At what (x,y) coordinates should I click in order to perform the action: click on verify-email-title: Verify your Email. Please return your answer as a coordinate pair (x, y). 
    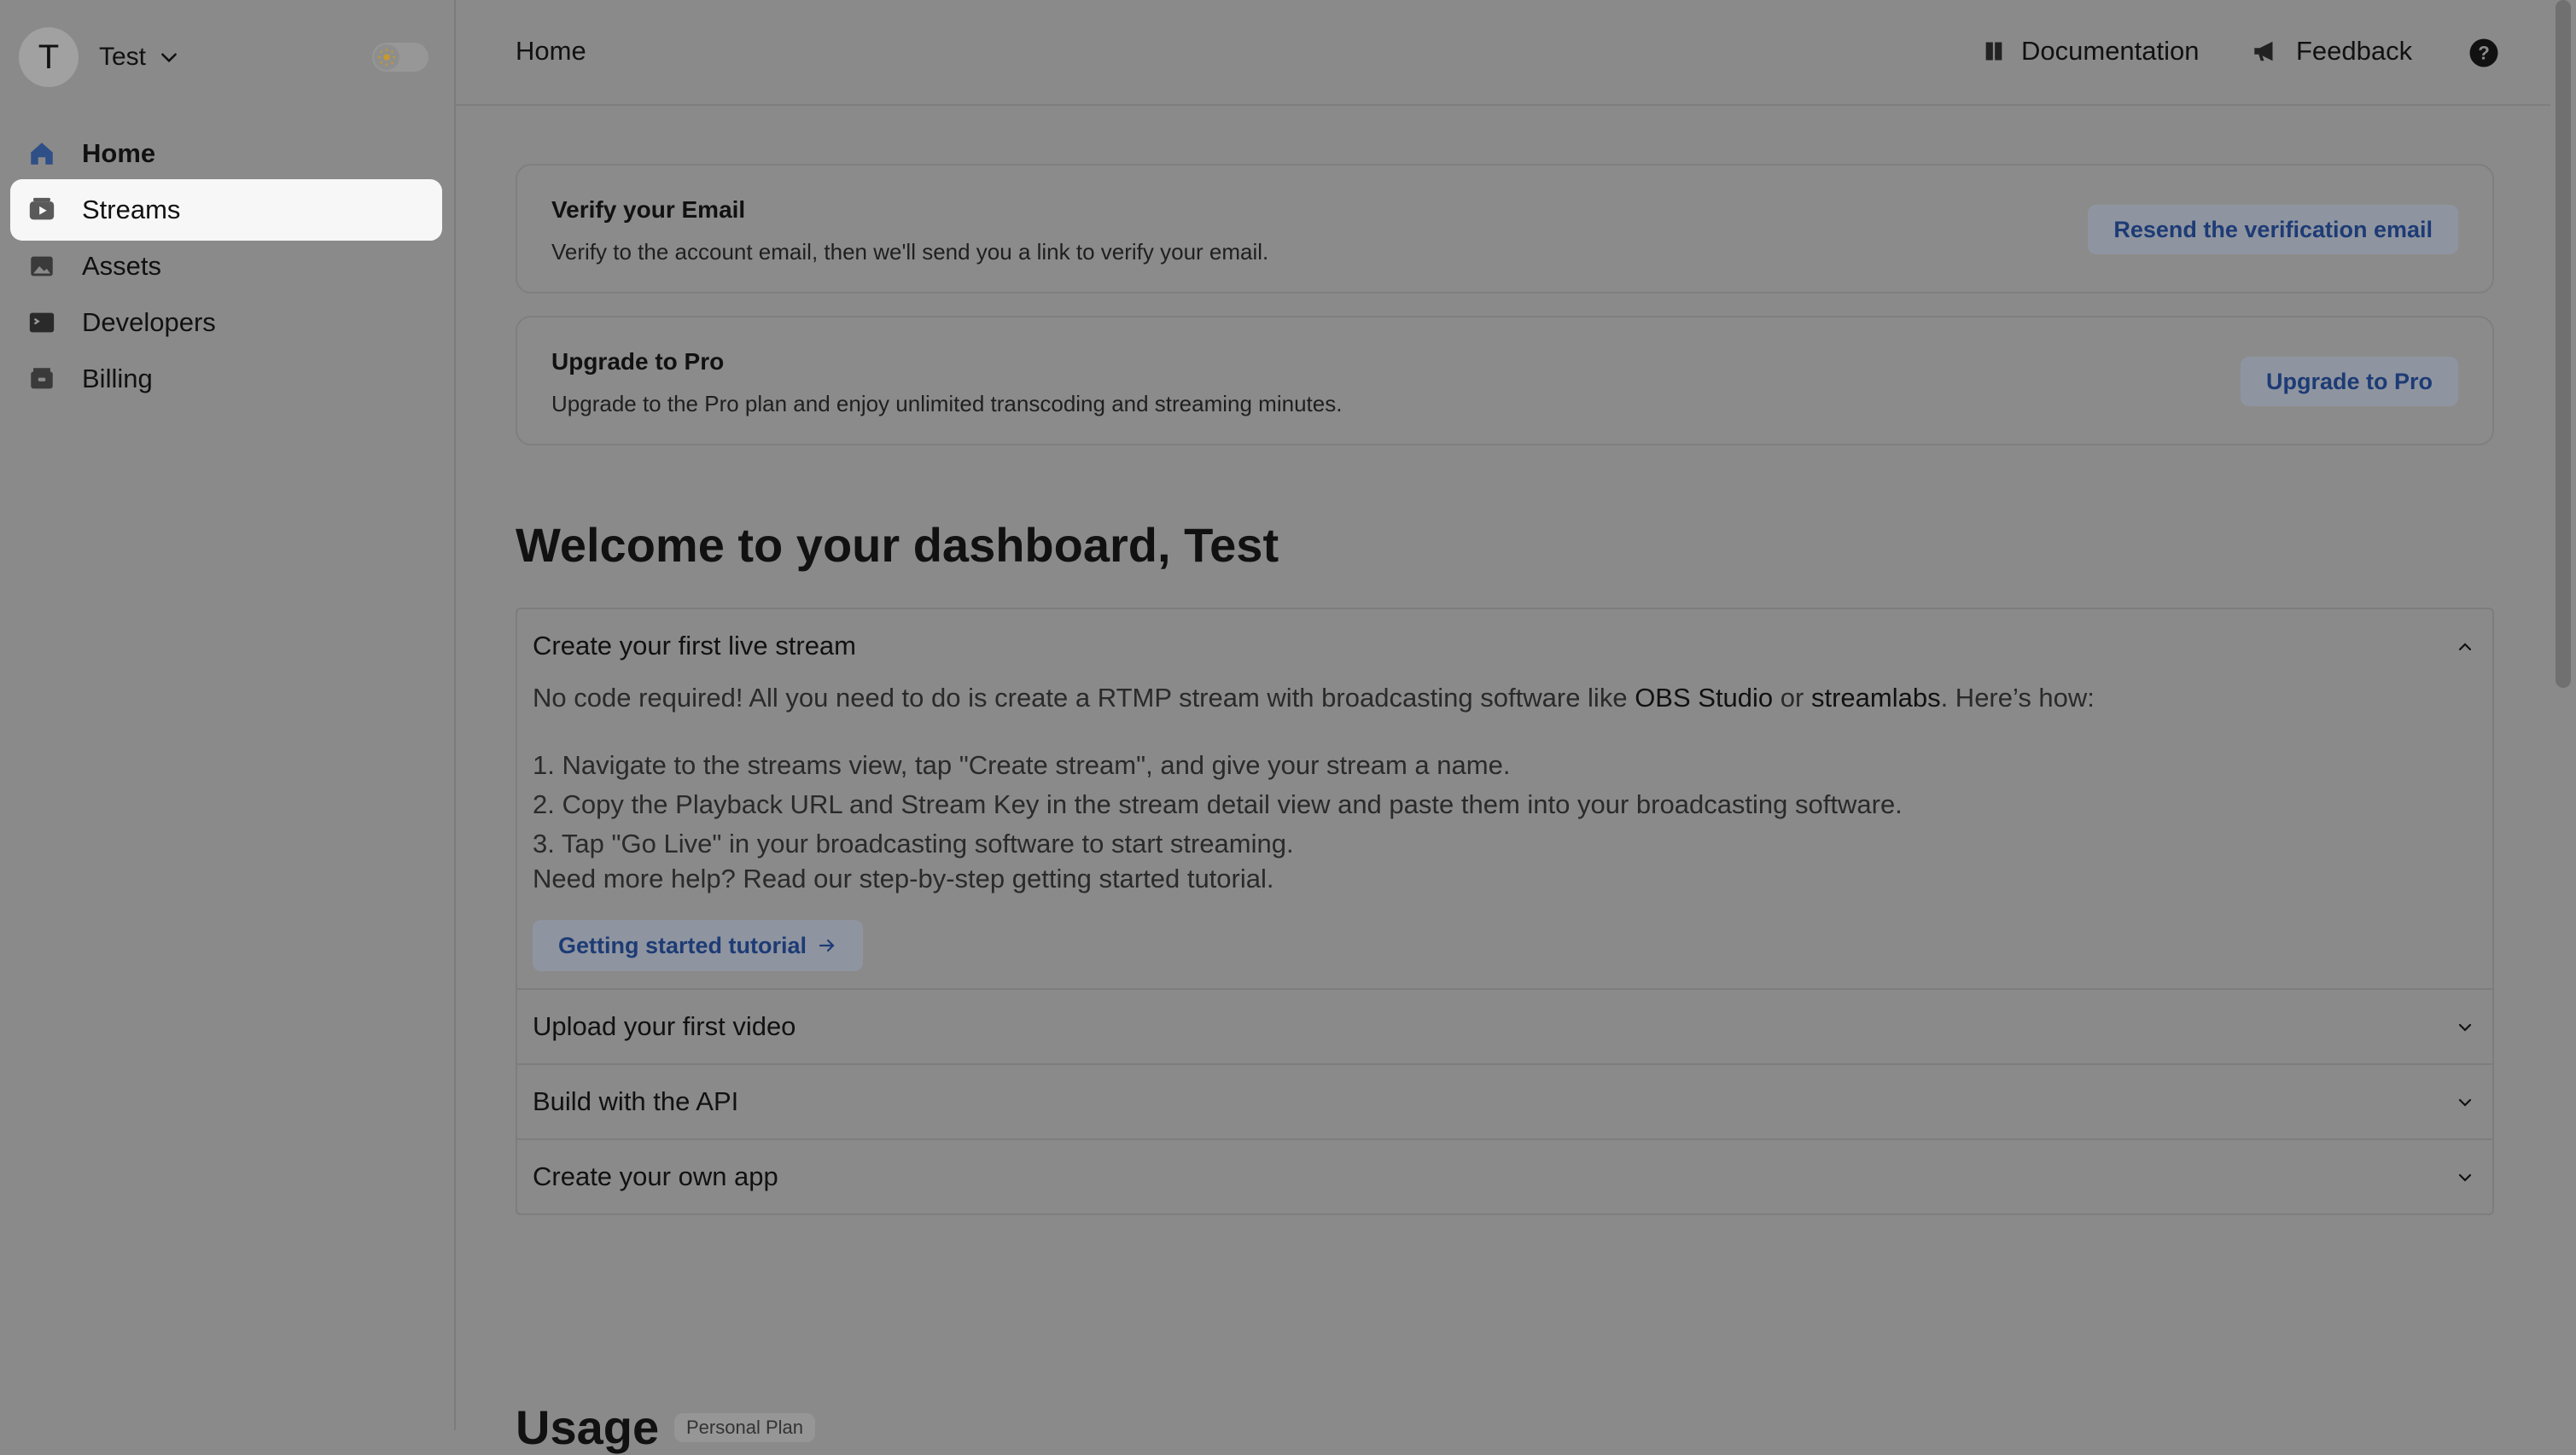
    Looking at the image, I should click on (648, 210).